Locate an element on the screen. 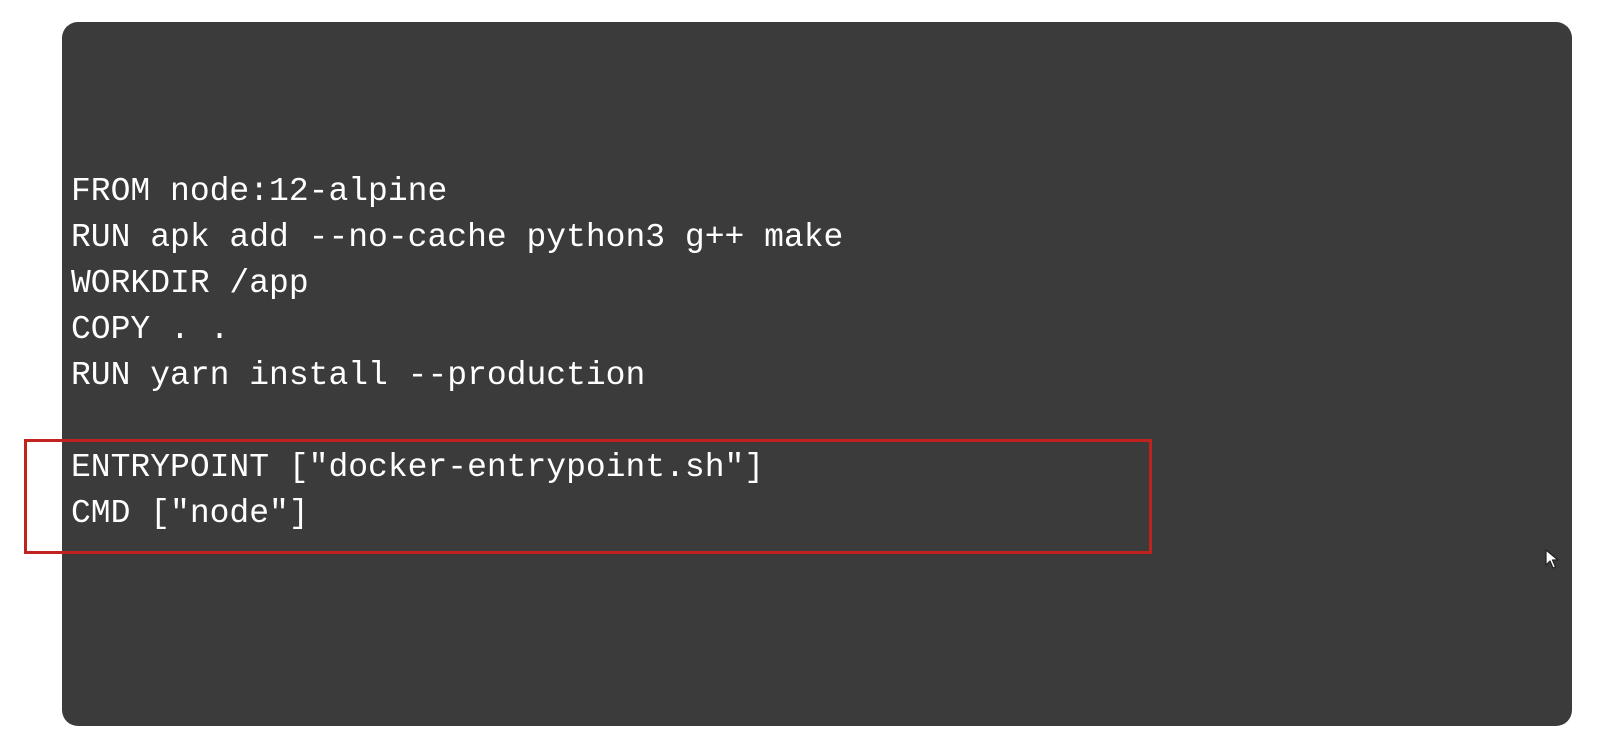 The width and height of the screenshot is (1601, 748). code-line-cmd: CMD ["node"] is located at coordinates (190, 513).